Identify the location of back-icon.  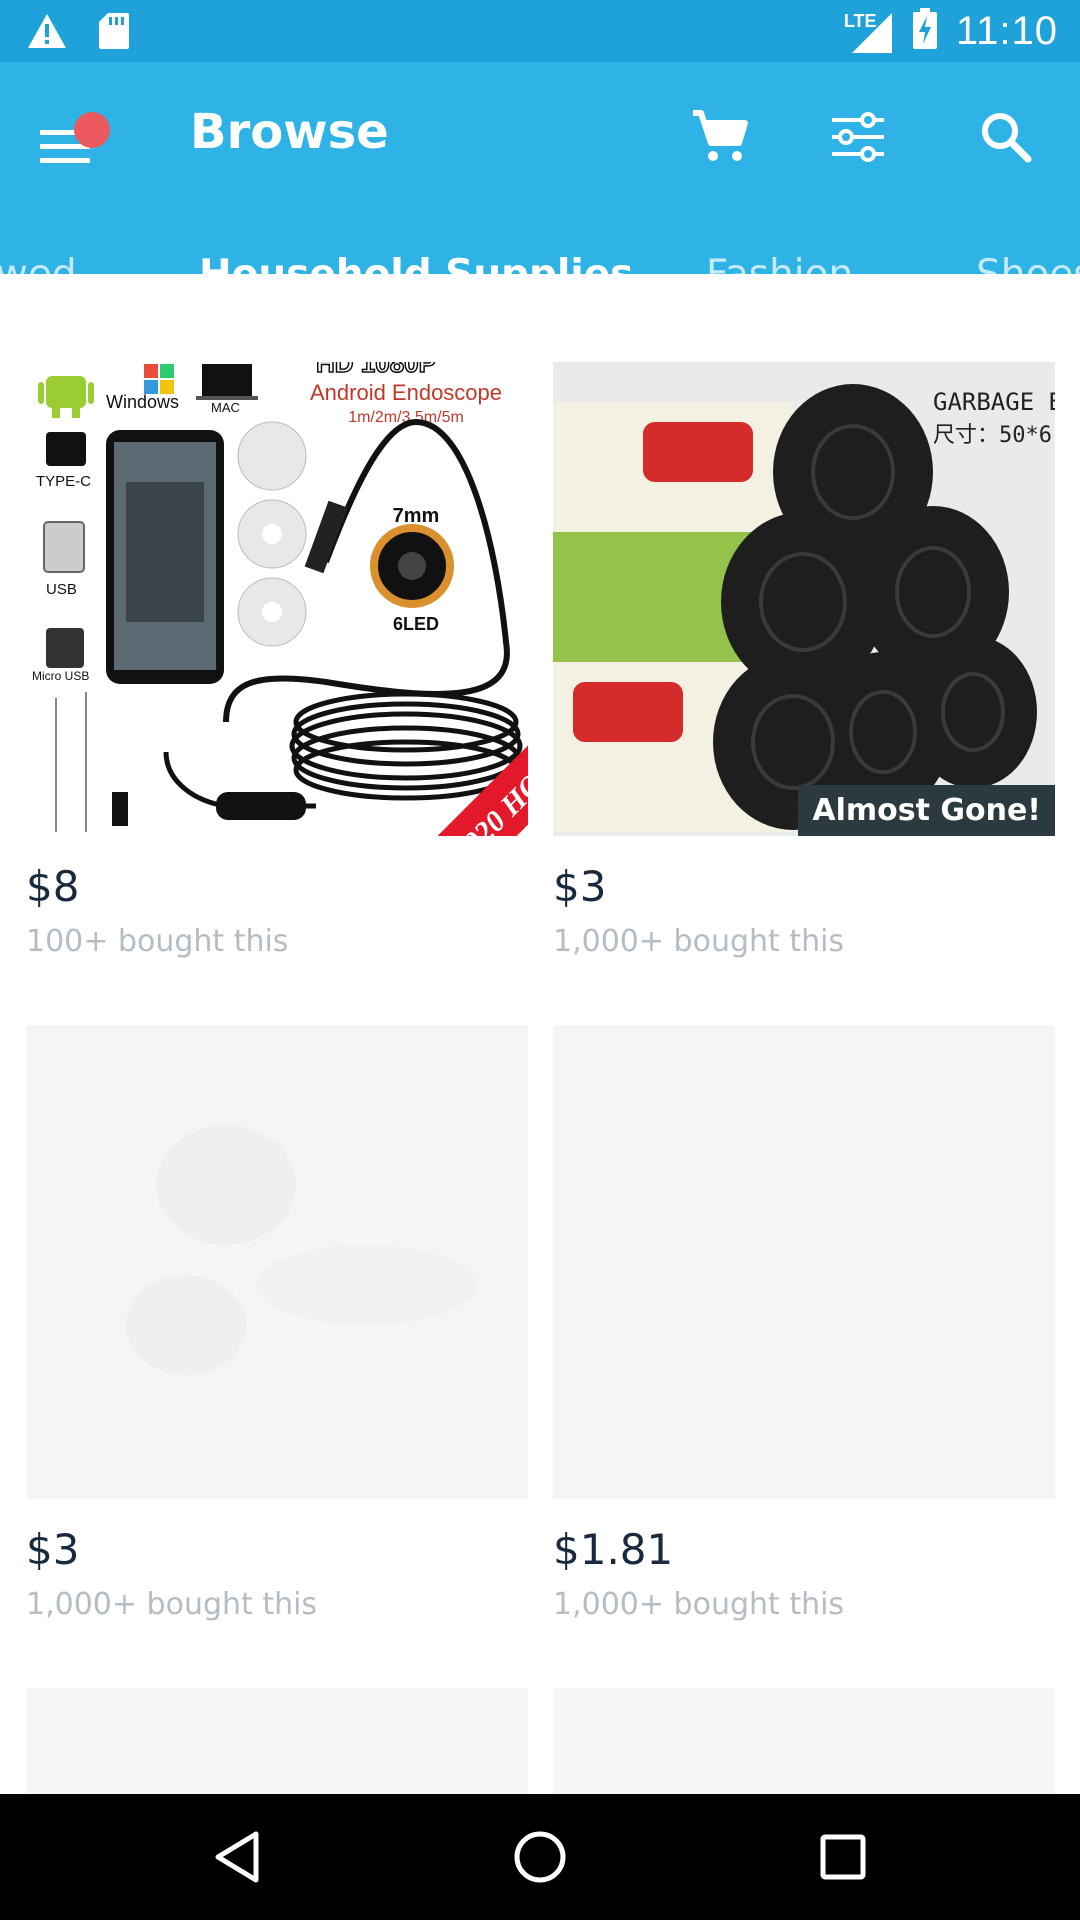
(237, 1857).